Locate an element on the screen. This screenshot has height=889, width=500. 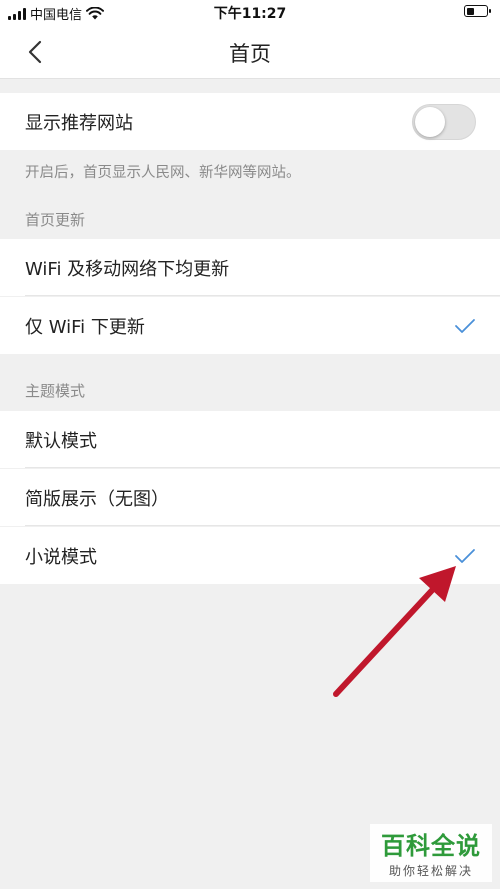
option-label: 仅 WiFi 下更新 is located at coordinates (85, 327).